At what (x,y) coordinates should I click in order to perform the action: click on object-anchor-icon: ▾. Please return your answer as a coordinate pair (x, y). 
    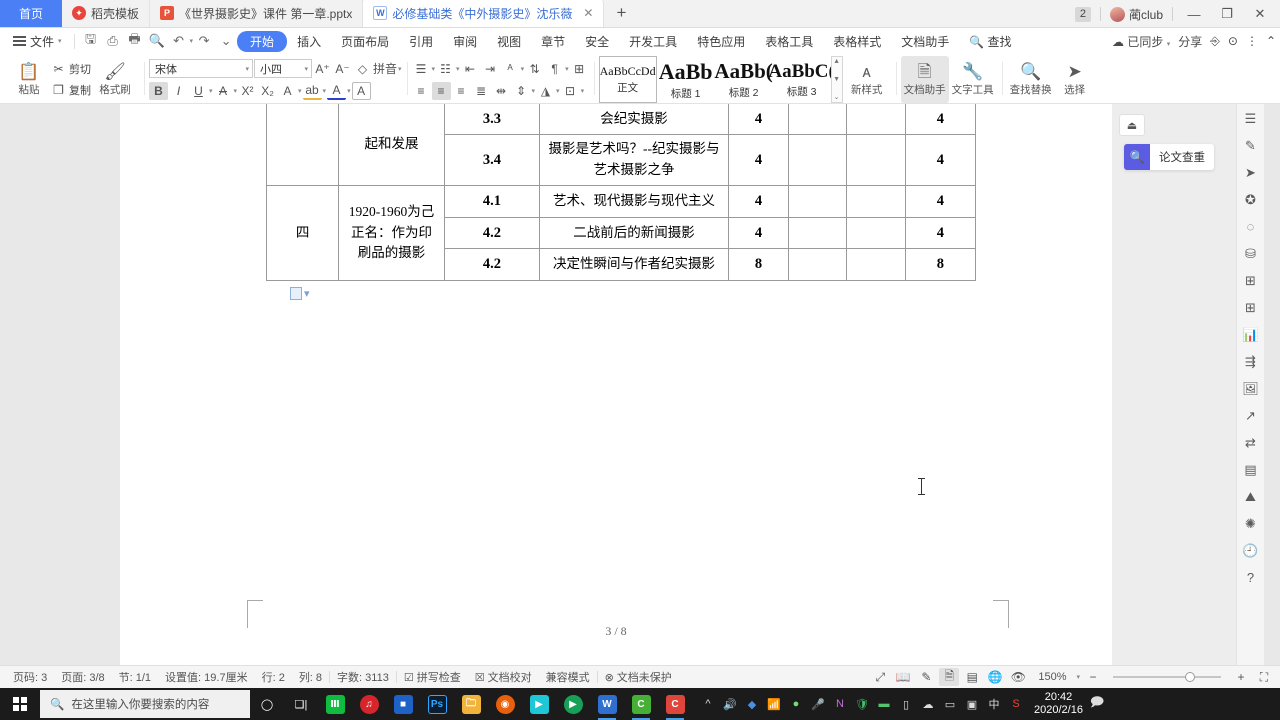
    Looking at the image, I should click on (300, 293).